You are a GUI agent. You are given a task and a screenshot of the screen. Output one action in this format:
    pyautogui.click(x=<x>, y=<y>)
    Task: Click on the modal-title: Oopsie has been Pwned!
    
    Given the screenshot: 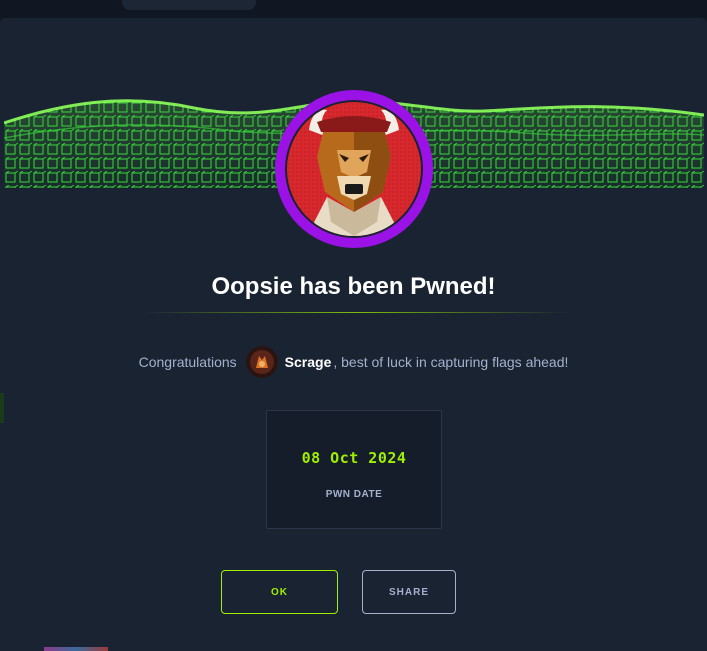 What is the action you would take?
    pyautogui.click(x=353, y=286)
    